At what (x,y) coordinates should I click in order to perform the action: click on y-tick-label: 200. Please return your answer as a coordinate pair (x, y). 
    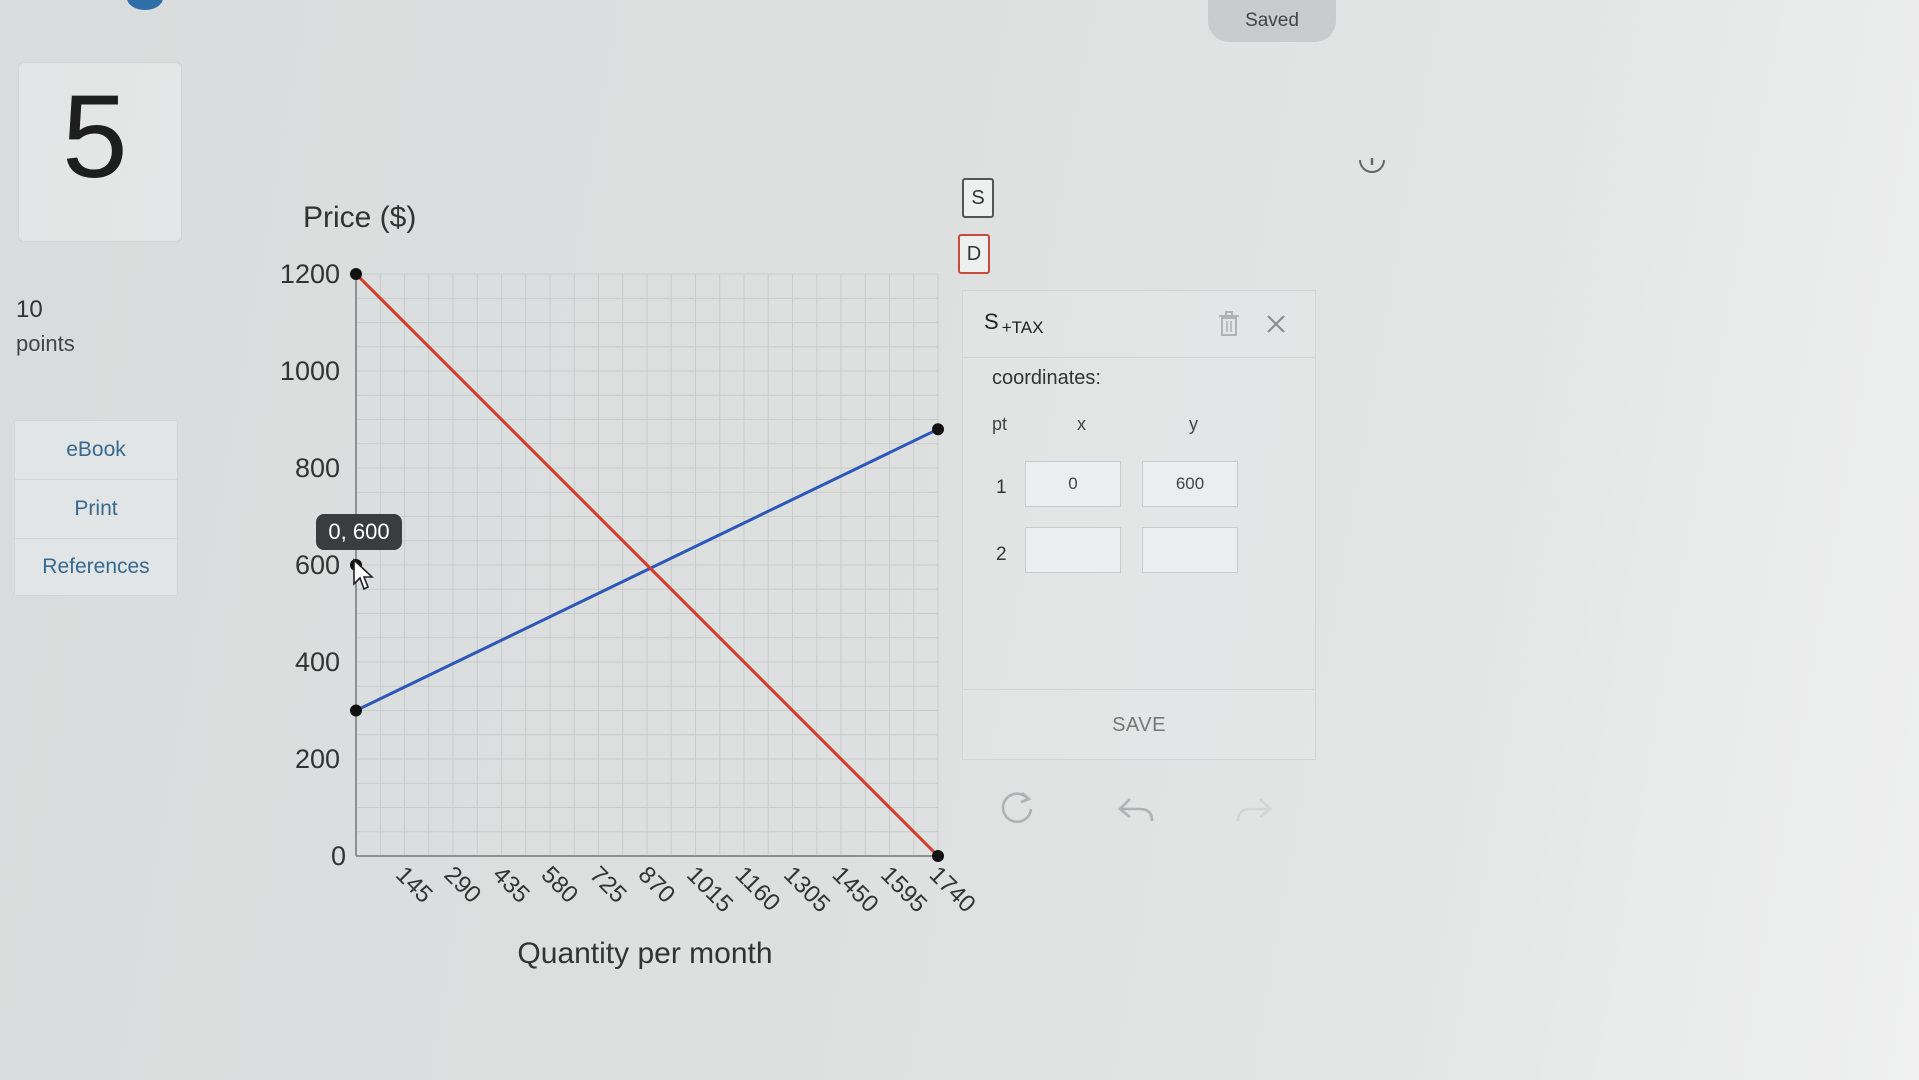
    Looking at the image, I should click on (317, 759).